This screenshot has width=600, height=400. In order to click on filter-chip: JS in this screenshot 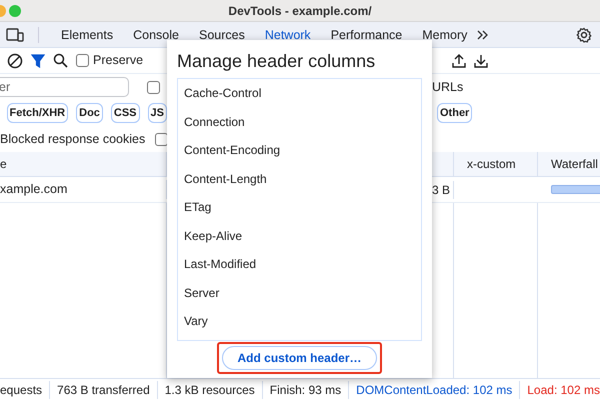, I will do `click(157, 113)`.